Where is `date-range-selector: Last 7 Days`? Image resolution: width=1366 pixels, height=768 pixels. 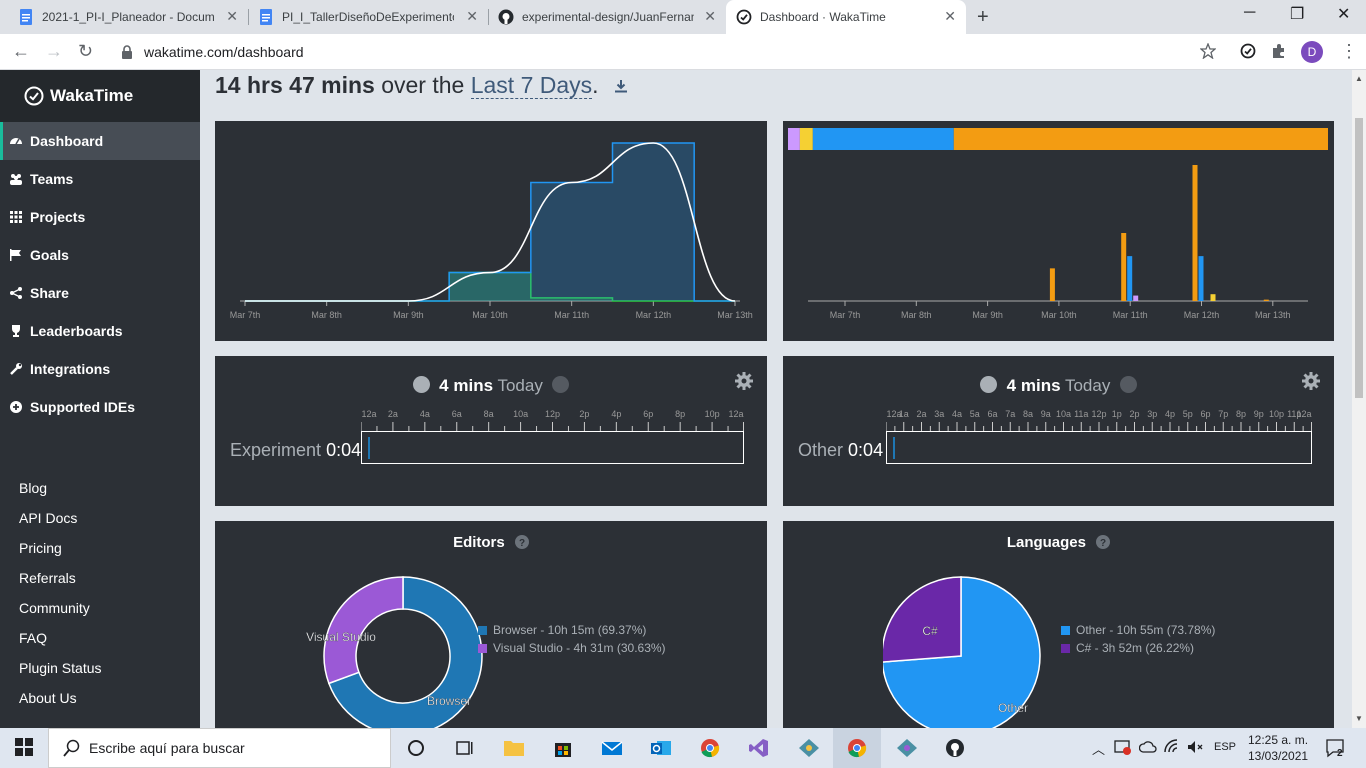
date-range-selector: Last 7 Days is located at coordinates (531, 85).